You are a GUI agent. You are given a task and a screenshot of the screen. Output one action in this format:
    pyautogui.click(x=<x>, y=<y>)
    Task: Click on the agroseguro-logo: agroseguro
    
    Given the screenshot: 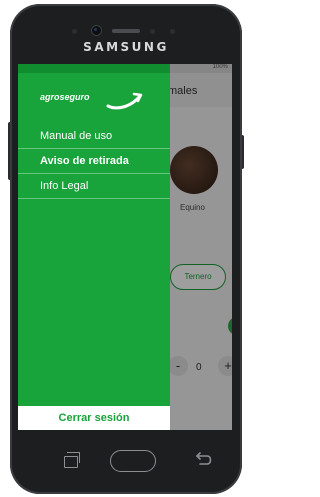 What is the action you would take?
    pyautogui.click(x=95, y=101)
    